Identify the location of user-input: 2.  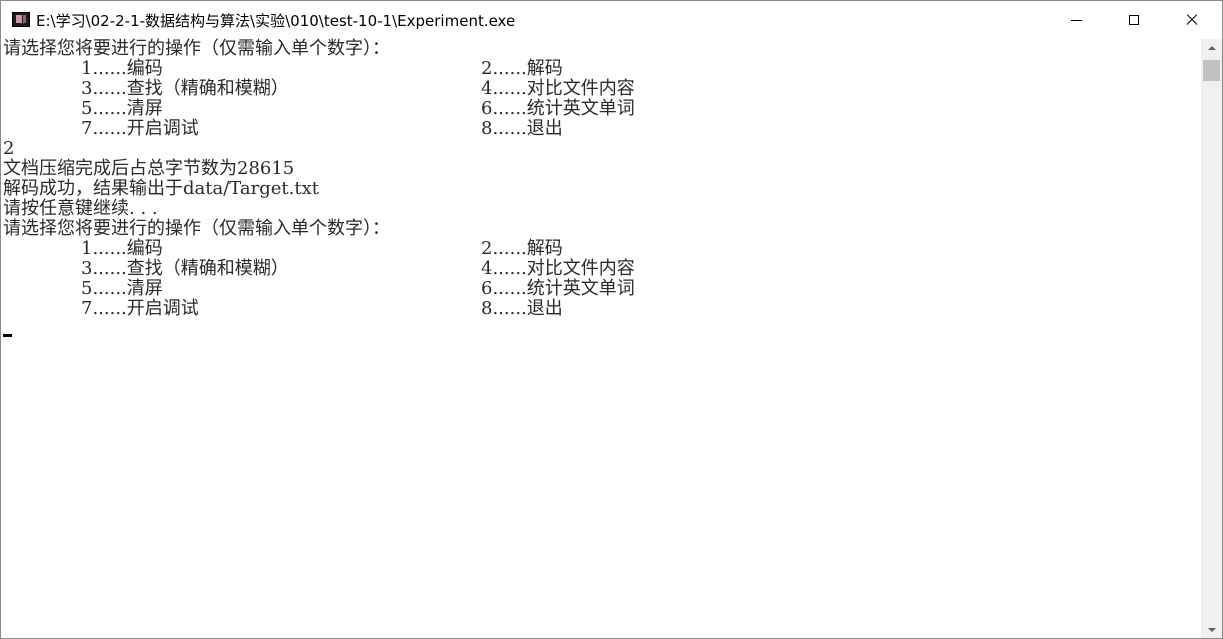
(9, 148).